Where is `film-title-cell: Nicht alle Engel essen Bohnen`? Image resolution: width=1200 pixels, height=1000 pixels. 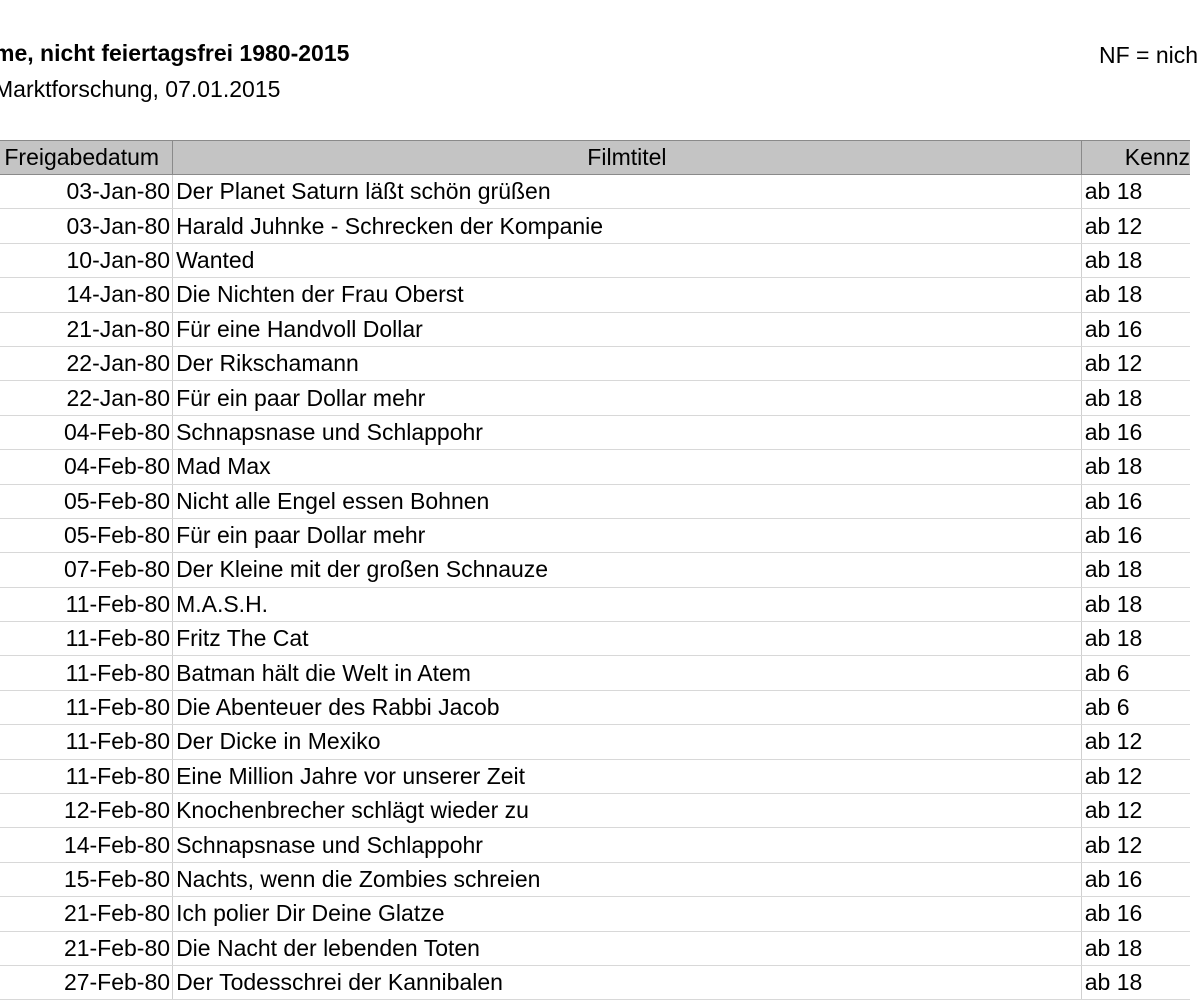
film-title-cell: Nicht alle Engel essen Bohnen is located at coordinates (627, 501).